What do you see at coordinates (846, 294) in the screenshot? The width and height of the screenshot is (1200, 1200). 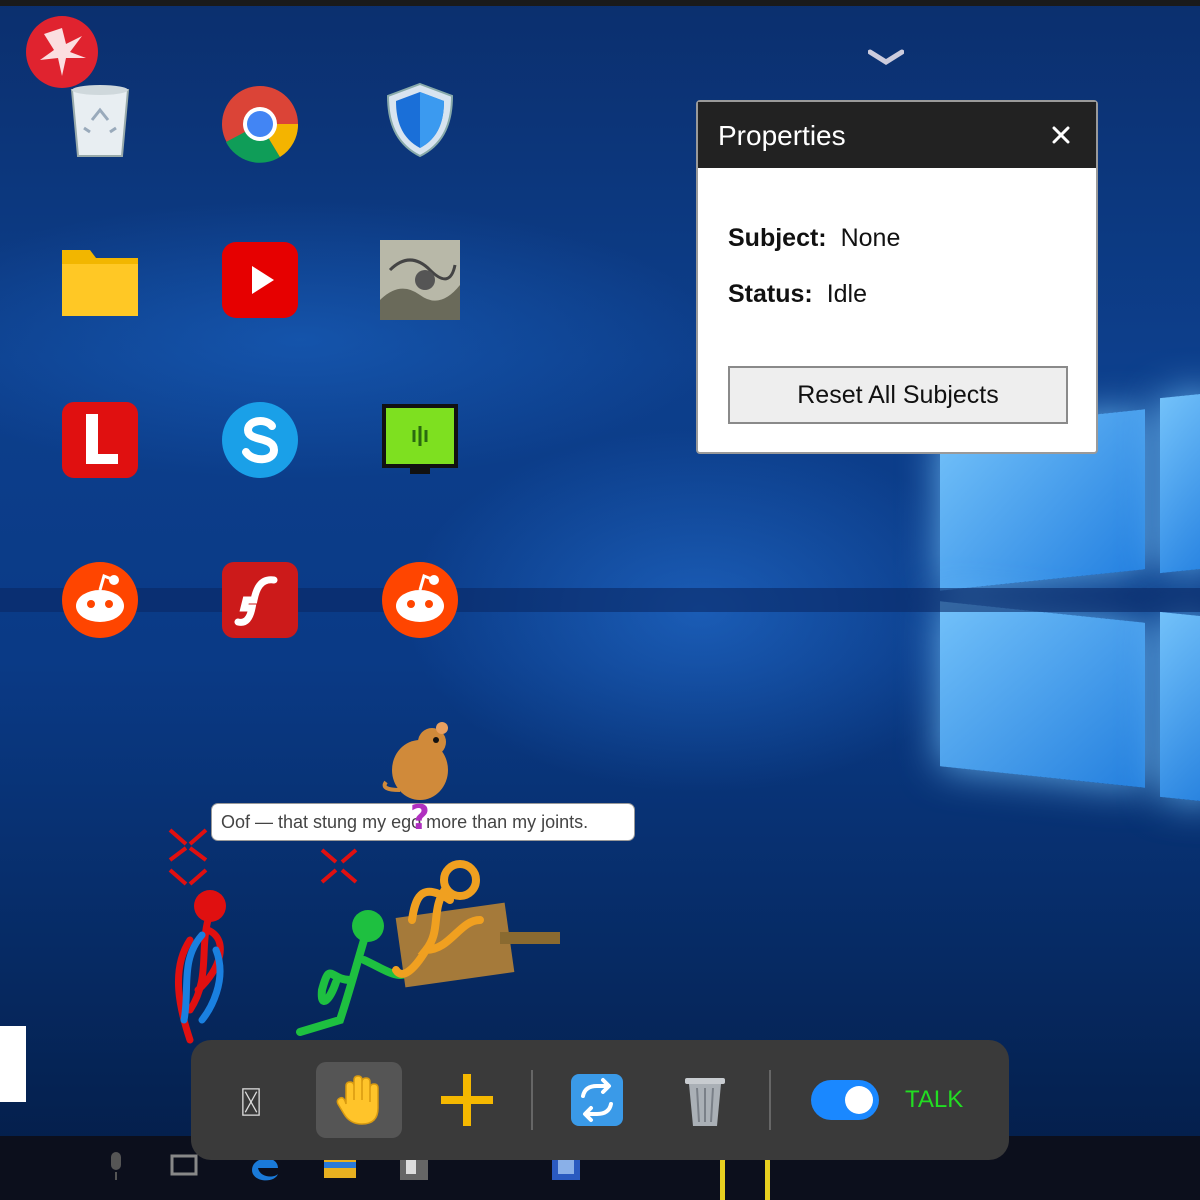 I see `status-value: Idle` at bounding box center [846, 294].